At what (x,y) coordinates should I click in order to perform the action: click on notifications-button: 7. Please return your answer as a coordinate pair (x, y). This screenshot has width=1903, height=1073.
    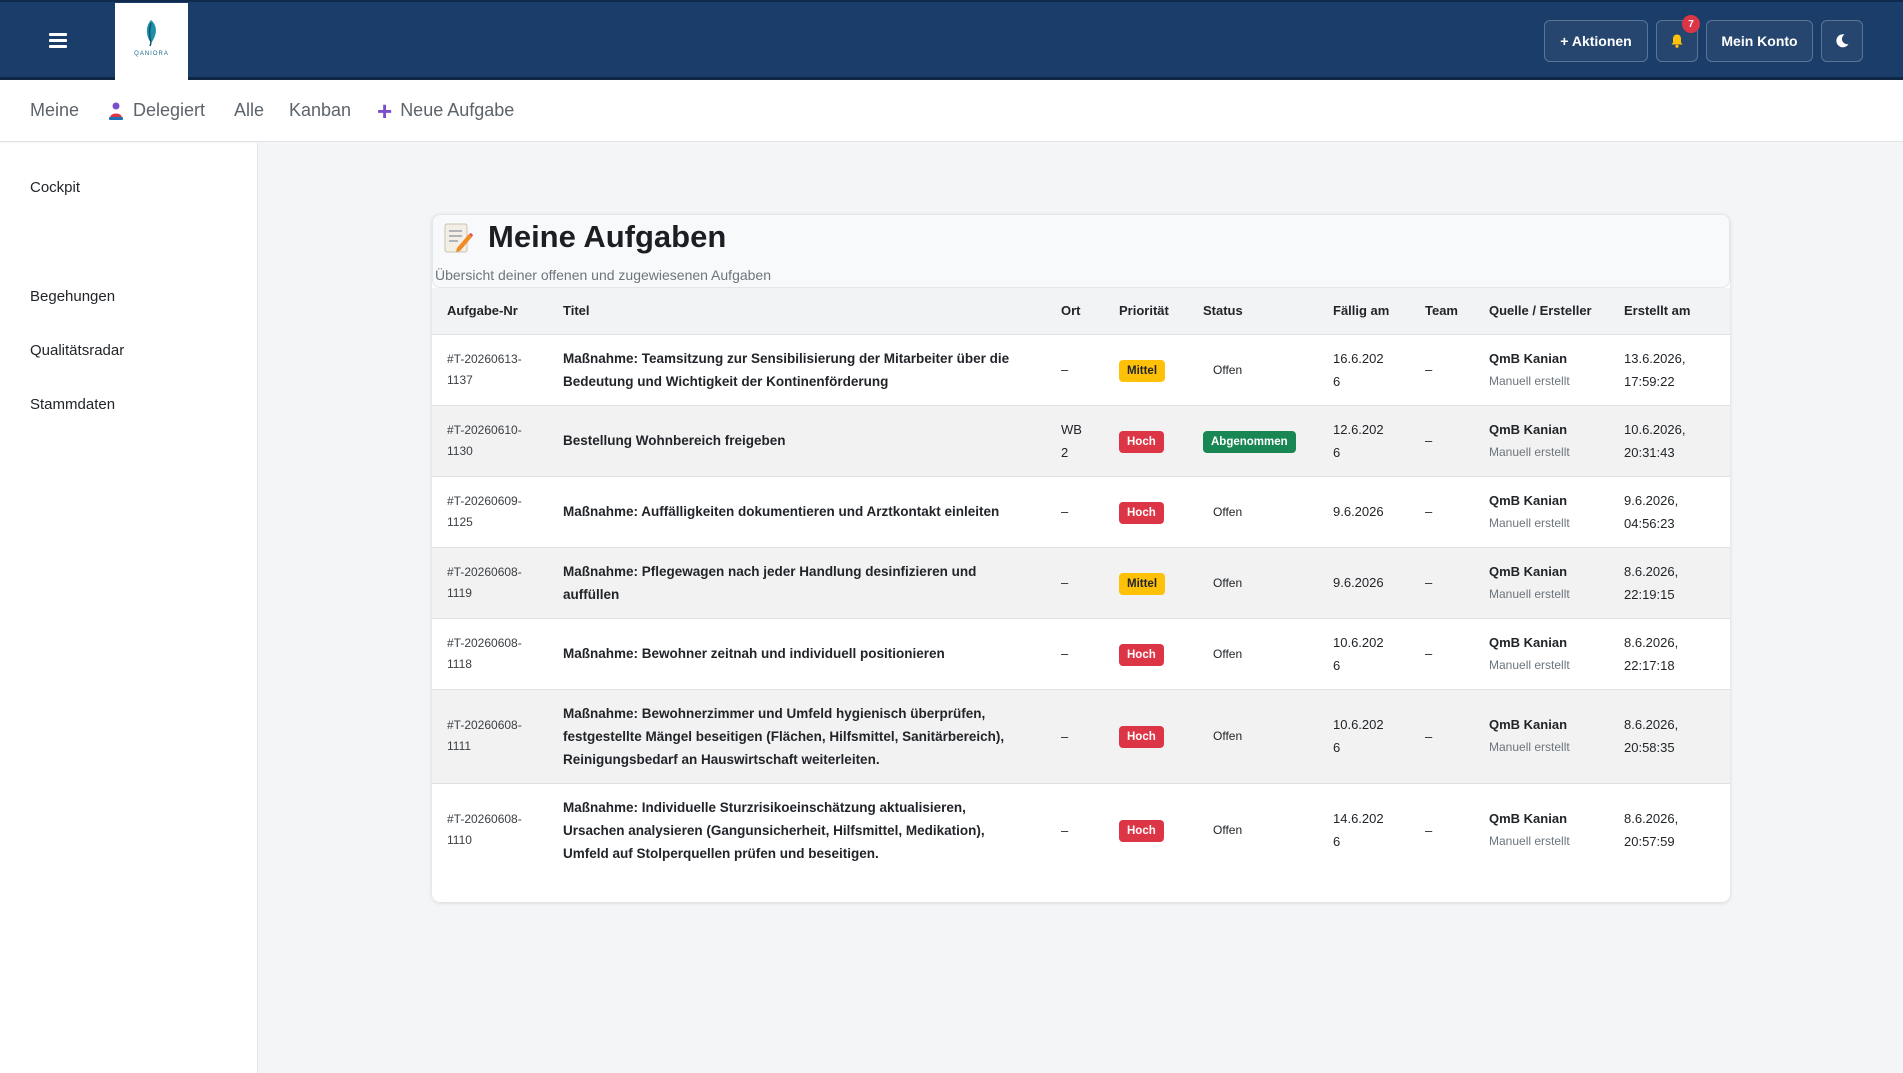
    Looking at the image, I should click on (1678, 38).